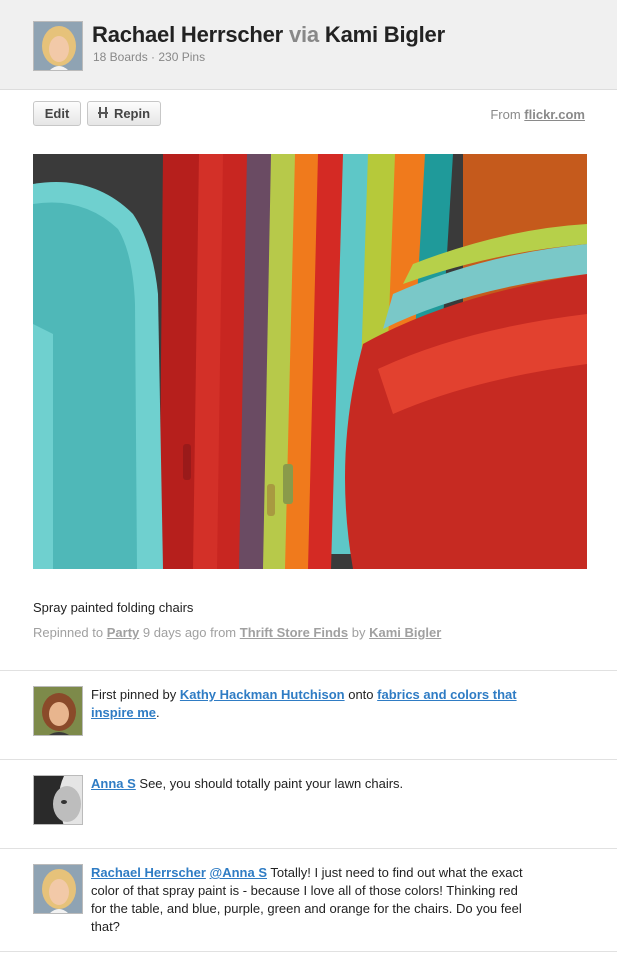 The image size is (617, 960). Describe the element at coordinates (385, 34) in the screenshot. I see `source-user-name: Kami Bigler` at that location.